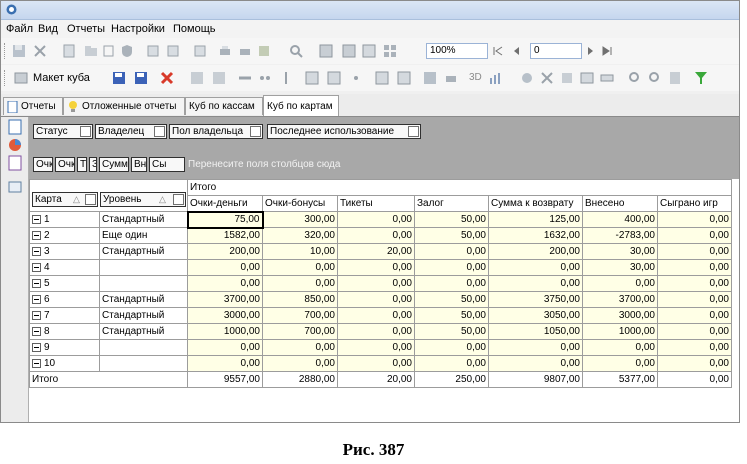 The width and height of the screenshot is (747, 464). Describe the element at coordinates (300, 251) in the screenshot. I see `value-cell: 10,00` at that location.